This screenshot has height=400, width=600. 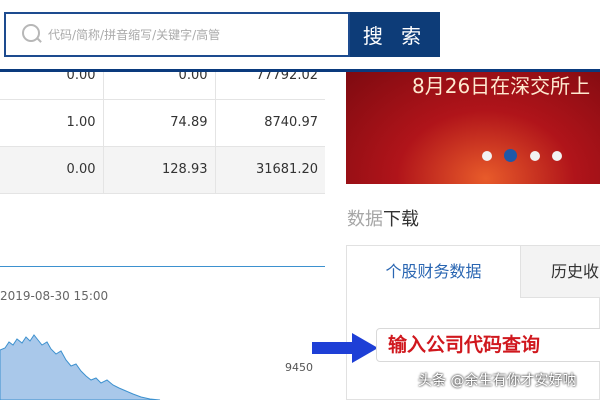 I want to click on table-row: 1.00 74.89 8740.97, so click(x=162, y=123).